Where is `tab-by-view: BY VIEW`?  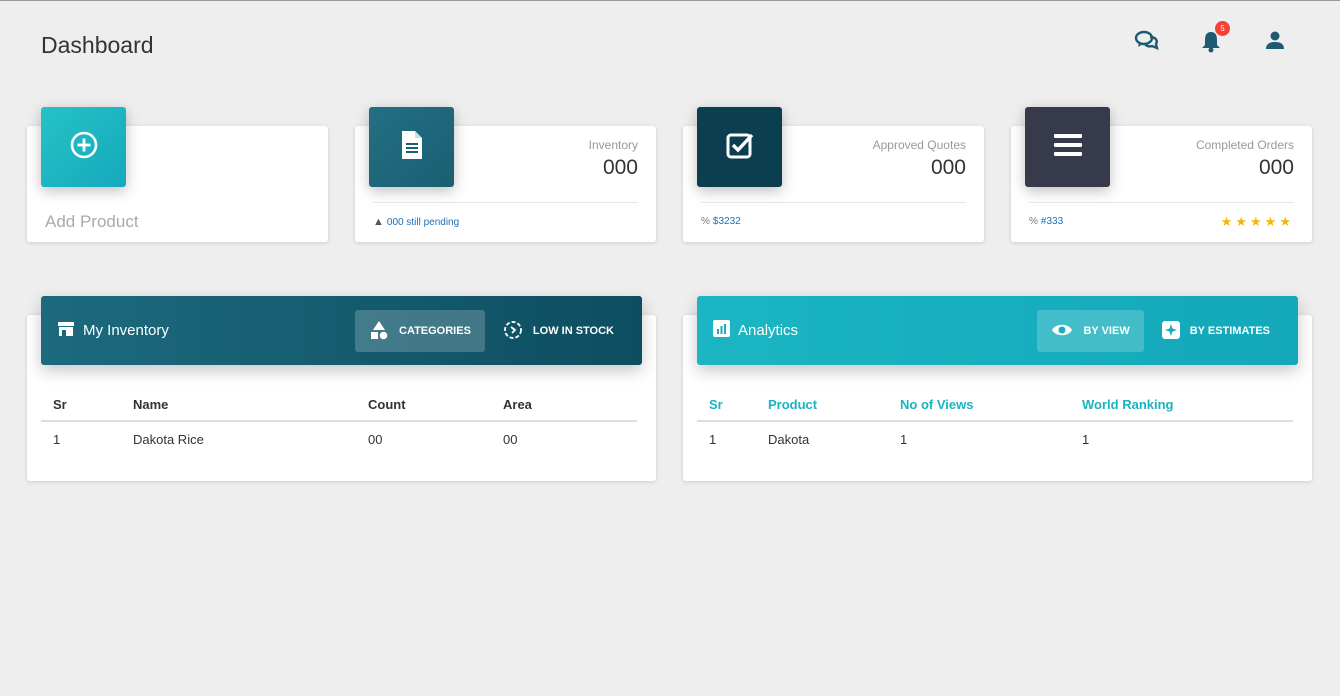
tab-by-view: BY VIEW is located at coordinates (1090, 331).